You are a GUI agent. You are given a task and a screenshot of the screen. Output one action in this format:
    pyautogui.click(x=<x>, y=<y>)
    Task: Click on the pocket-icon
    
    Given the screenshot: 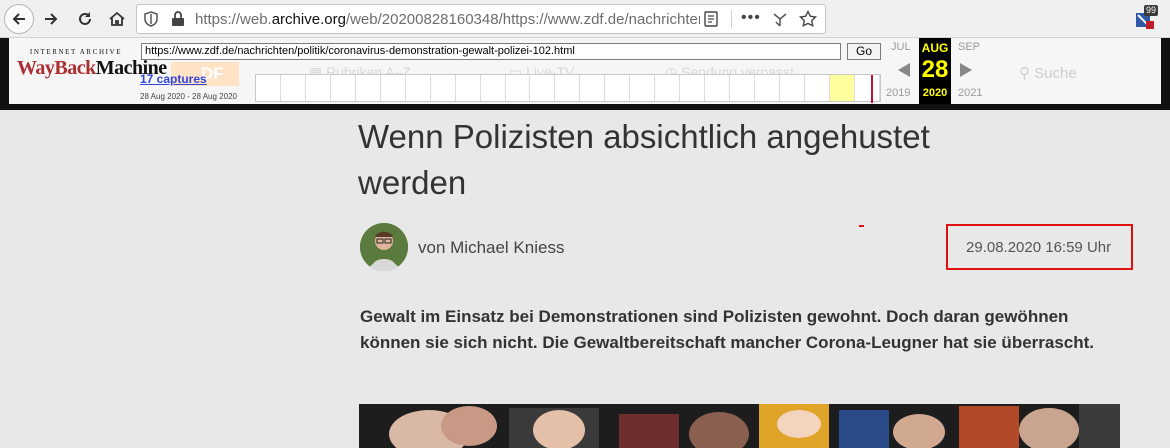 What is the action you would take?
    pyautogui.click(x=780, y=19)
    